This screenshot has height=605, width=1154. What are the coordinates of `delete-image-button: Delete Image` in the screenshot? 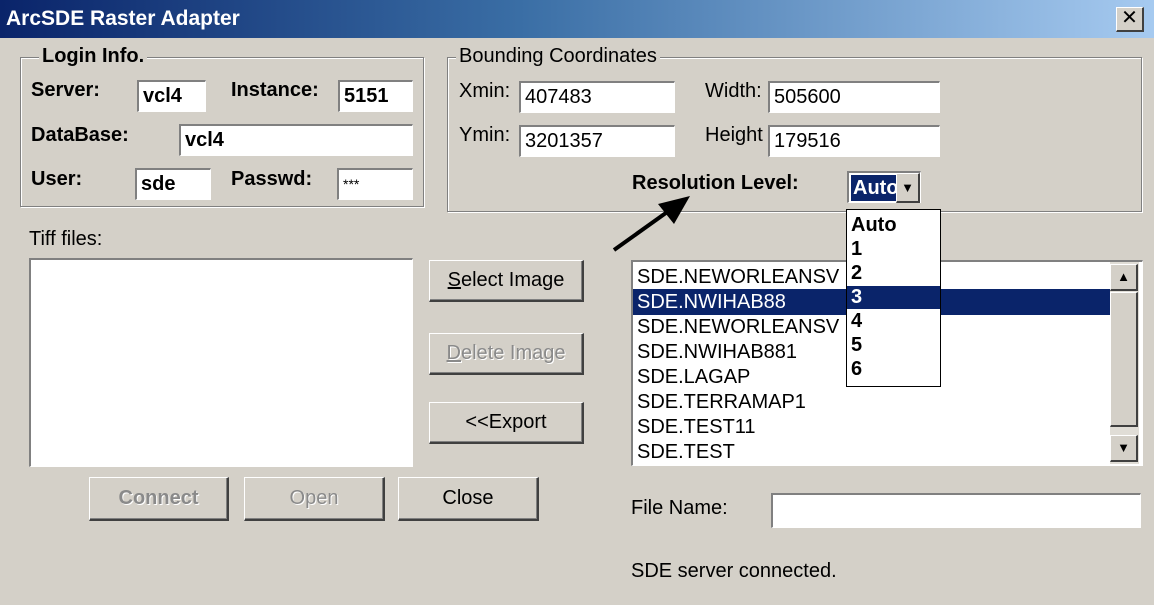 It's located at (506, 354).